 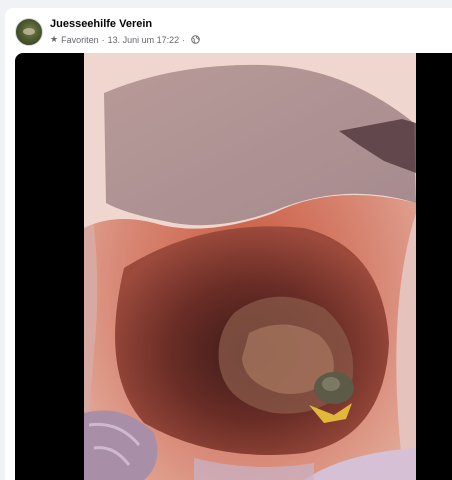 I want to click on audience-label: Favoriten, so click(x=80, y=40).